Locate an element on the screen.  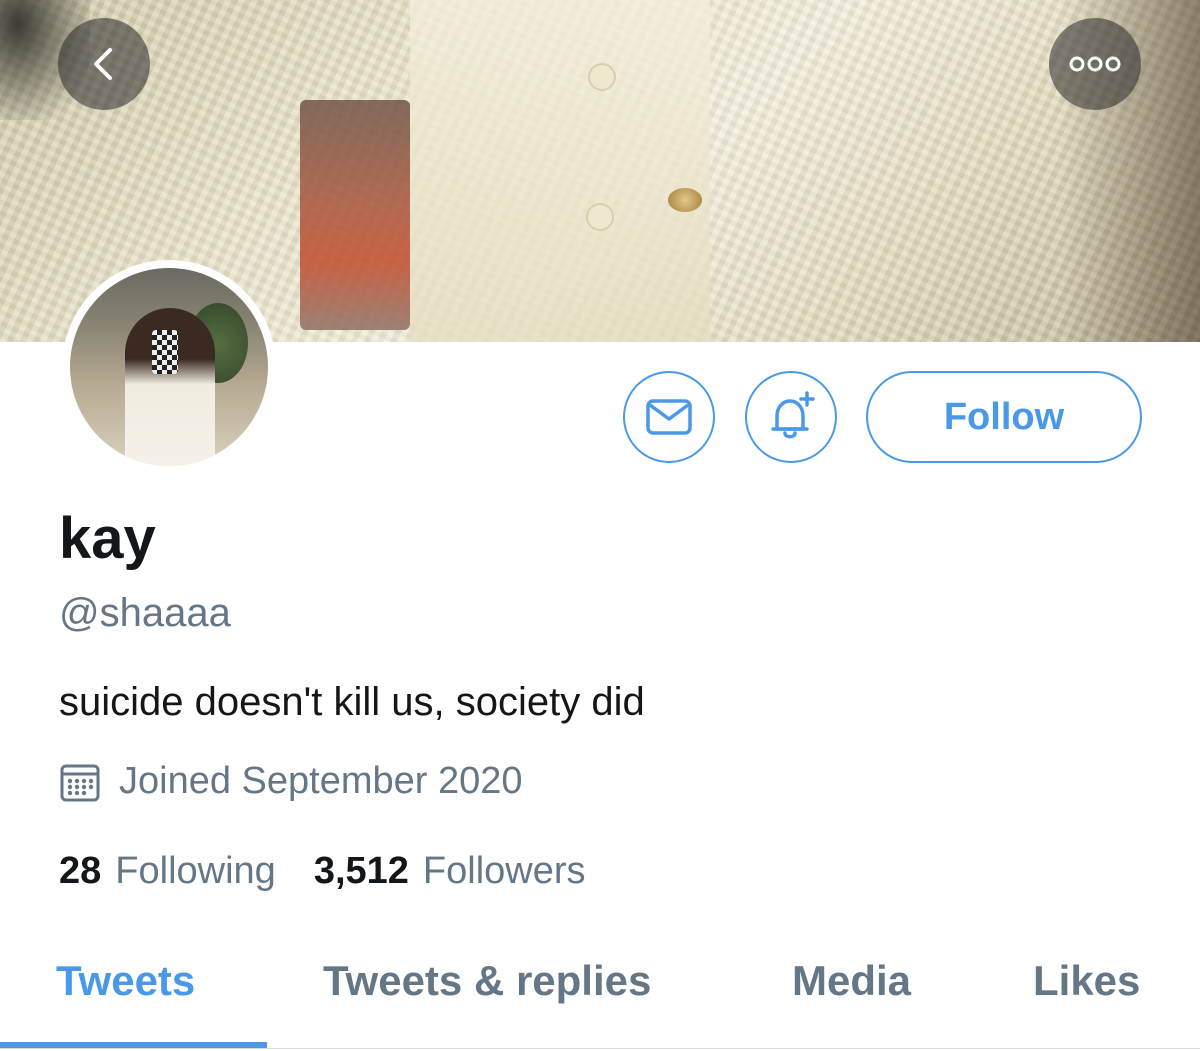
following-count: 28 is located at coordinates (80, 871).